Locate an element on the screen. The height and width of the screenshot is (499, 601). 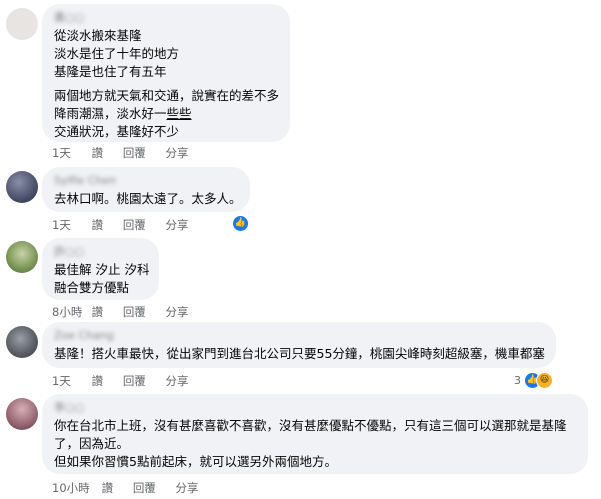
comment-bubble: Sylfie Chen 去林口啊。桃園太遠了。太多人。 is located at coordinates (146, 189).